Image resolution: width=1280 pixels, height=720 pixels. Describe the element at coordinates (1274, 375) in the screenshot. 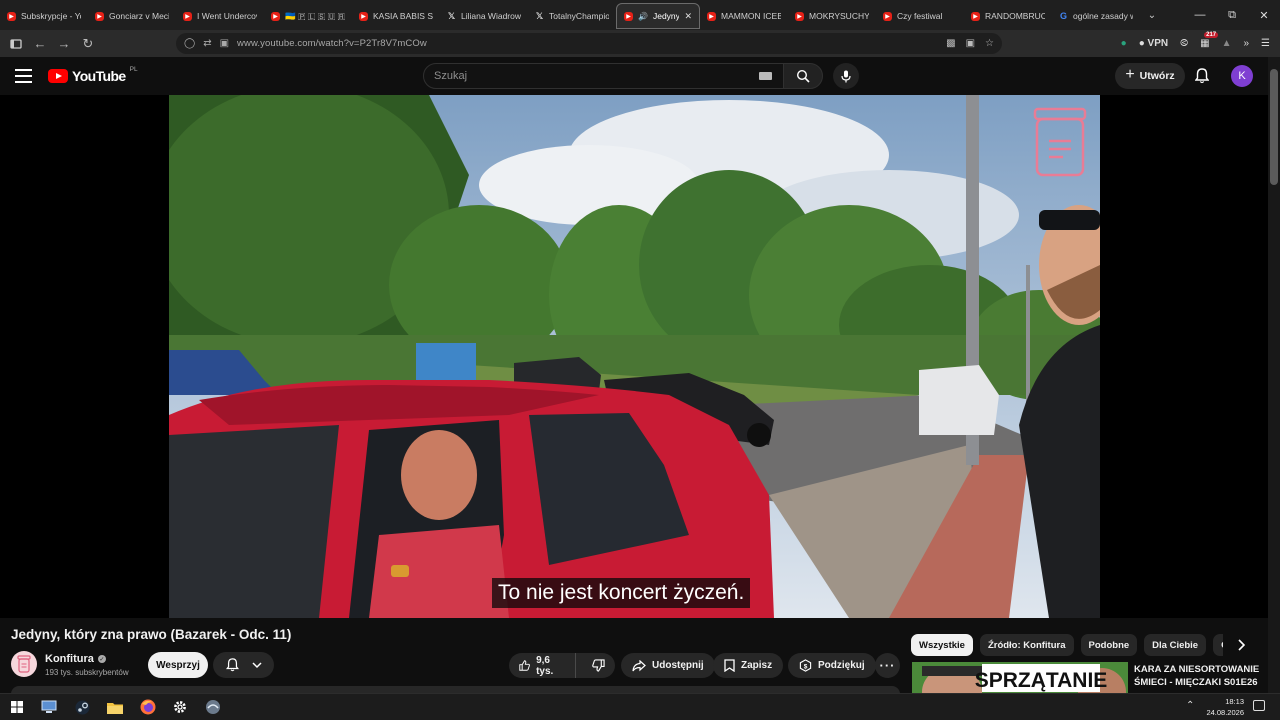

I see `page-scrollbar` at that location.